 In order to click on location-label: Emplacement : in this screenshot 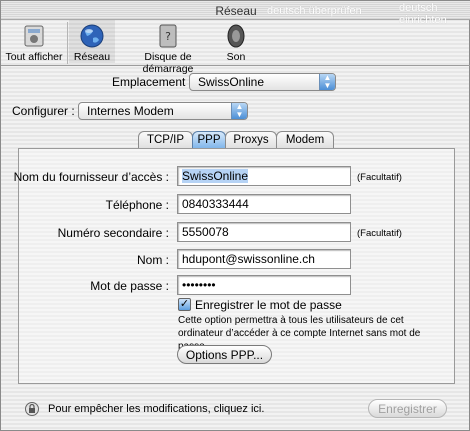, I will do `click(152, 82)`.